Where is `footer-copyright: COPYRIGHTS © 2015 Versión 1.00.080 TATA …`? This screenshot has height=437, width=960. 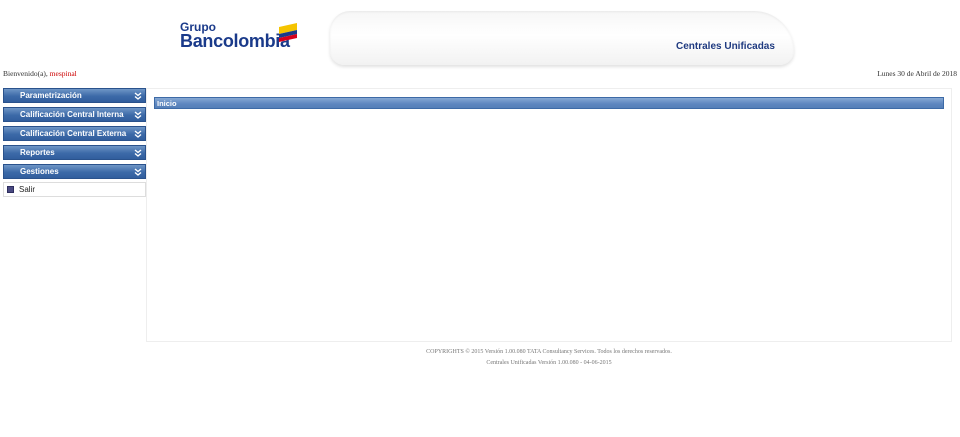
footer-copyright: COPYRIGHTS © 2015 Versión 1.00.080 TATA … is located at coordinates (549, 352).